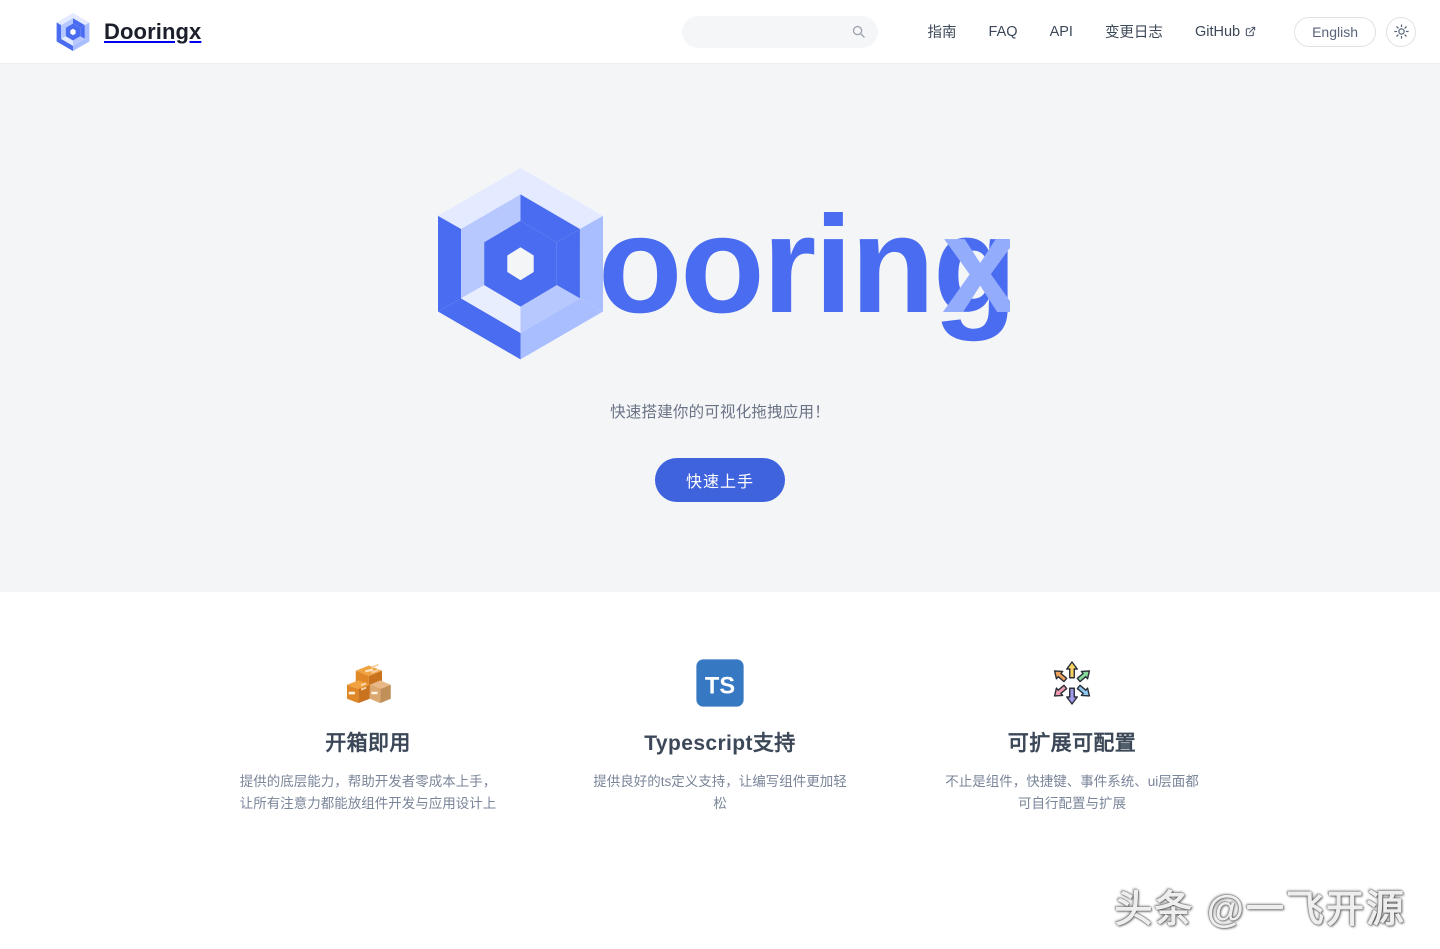 The image size is (1440, 949). Describe the element at coordinates (976, 265) in the screenshot. I see `svg-text: x` at that location.